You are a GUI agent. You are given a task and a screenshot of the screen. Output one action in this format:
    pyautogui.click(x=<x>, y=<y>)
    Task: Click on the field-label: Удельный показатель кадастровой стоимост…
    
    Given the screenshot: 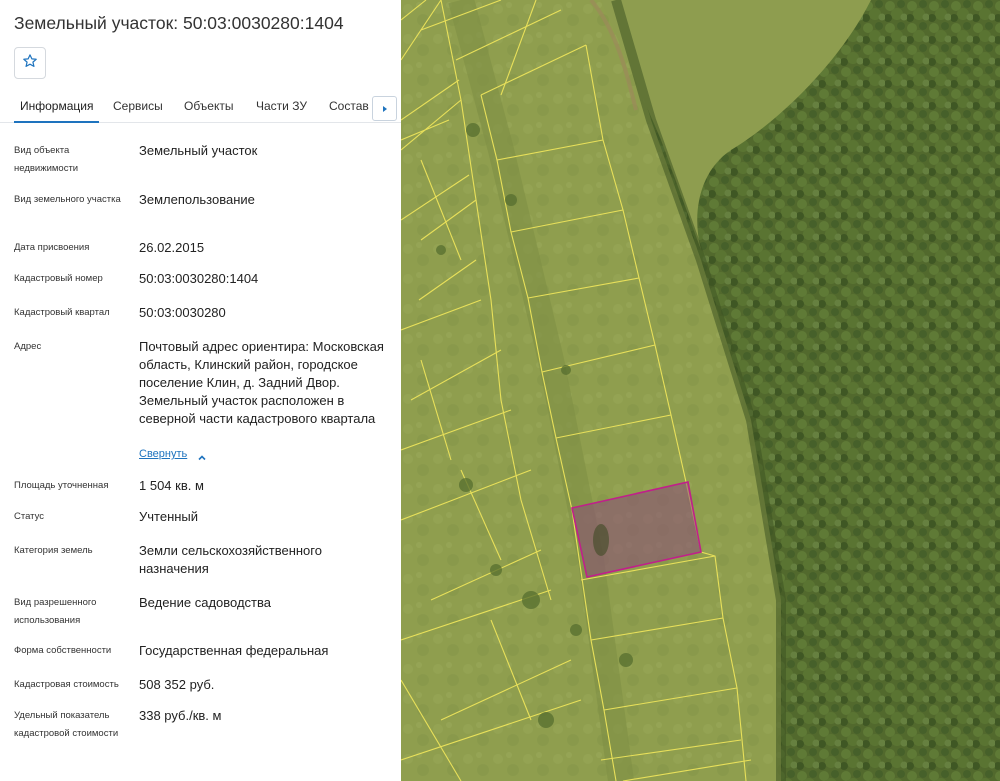 What is the action you would take?
    pyautogui.click(x=66, y=724)
    